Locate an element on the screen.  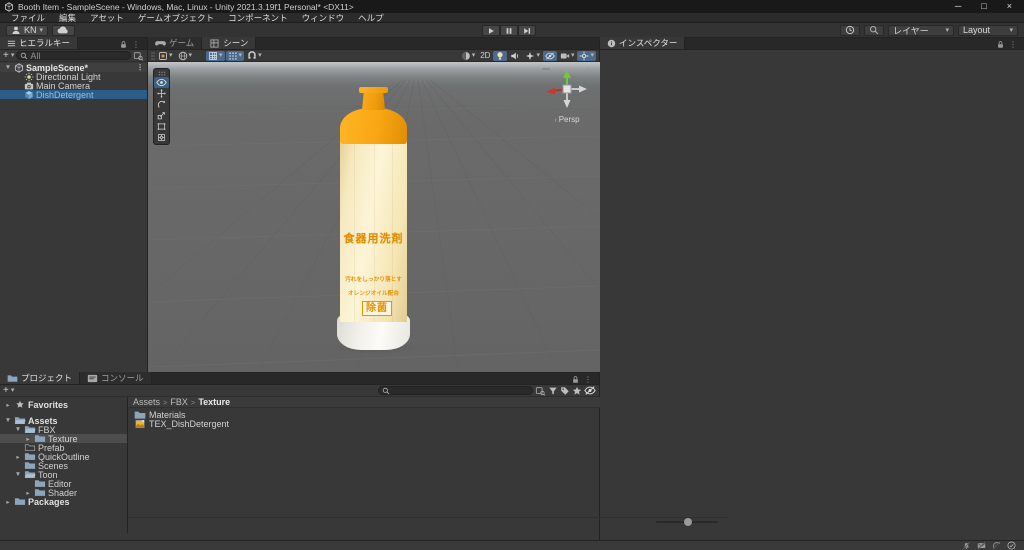
scene-options-icon: ⋮ is located at coordinates (141, 67).